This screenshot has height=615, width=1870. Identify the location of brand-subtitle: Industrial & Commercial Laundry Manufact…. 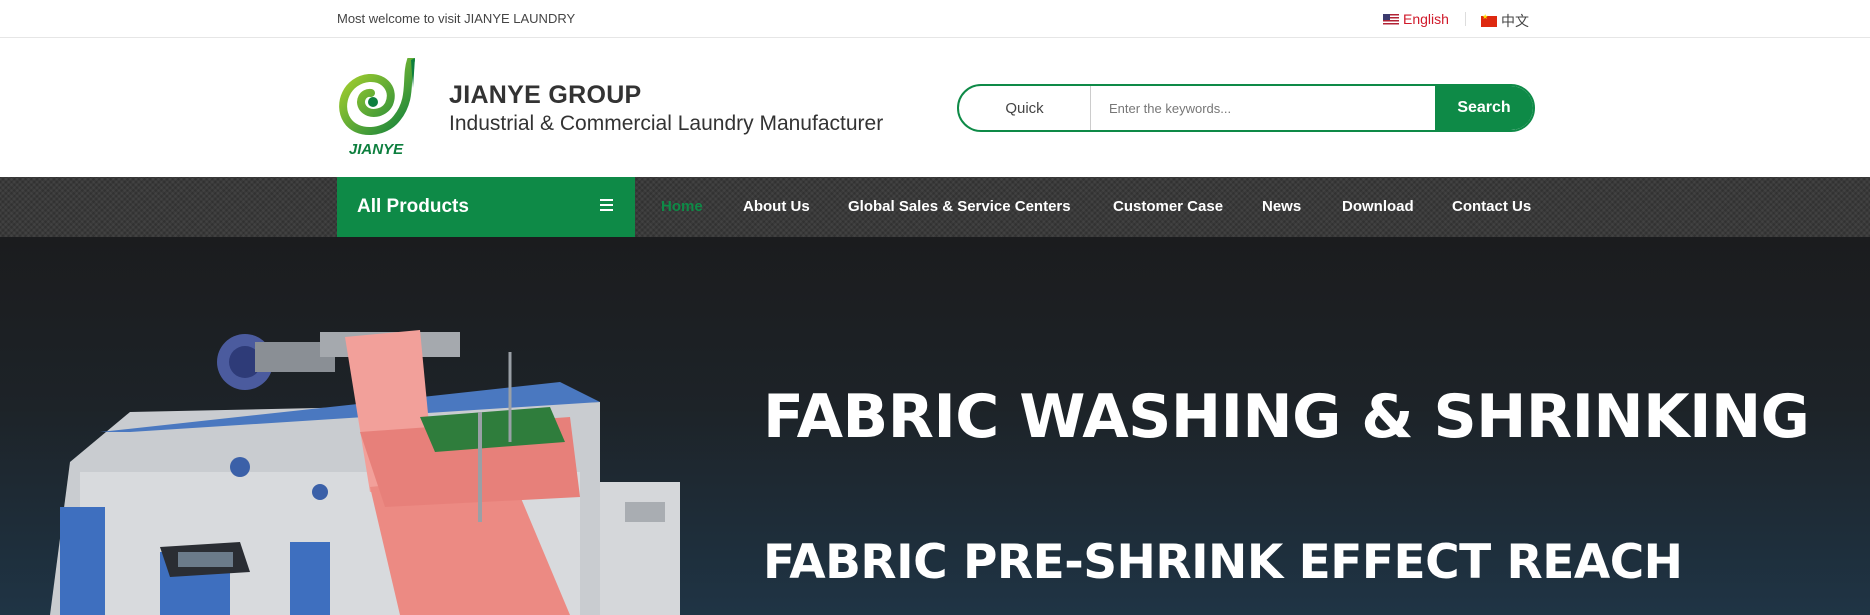
(666, 123).